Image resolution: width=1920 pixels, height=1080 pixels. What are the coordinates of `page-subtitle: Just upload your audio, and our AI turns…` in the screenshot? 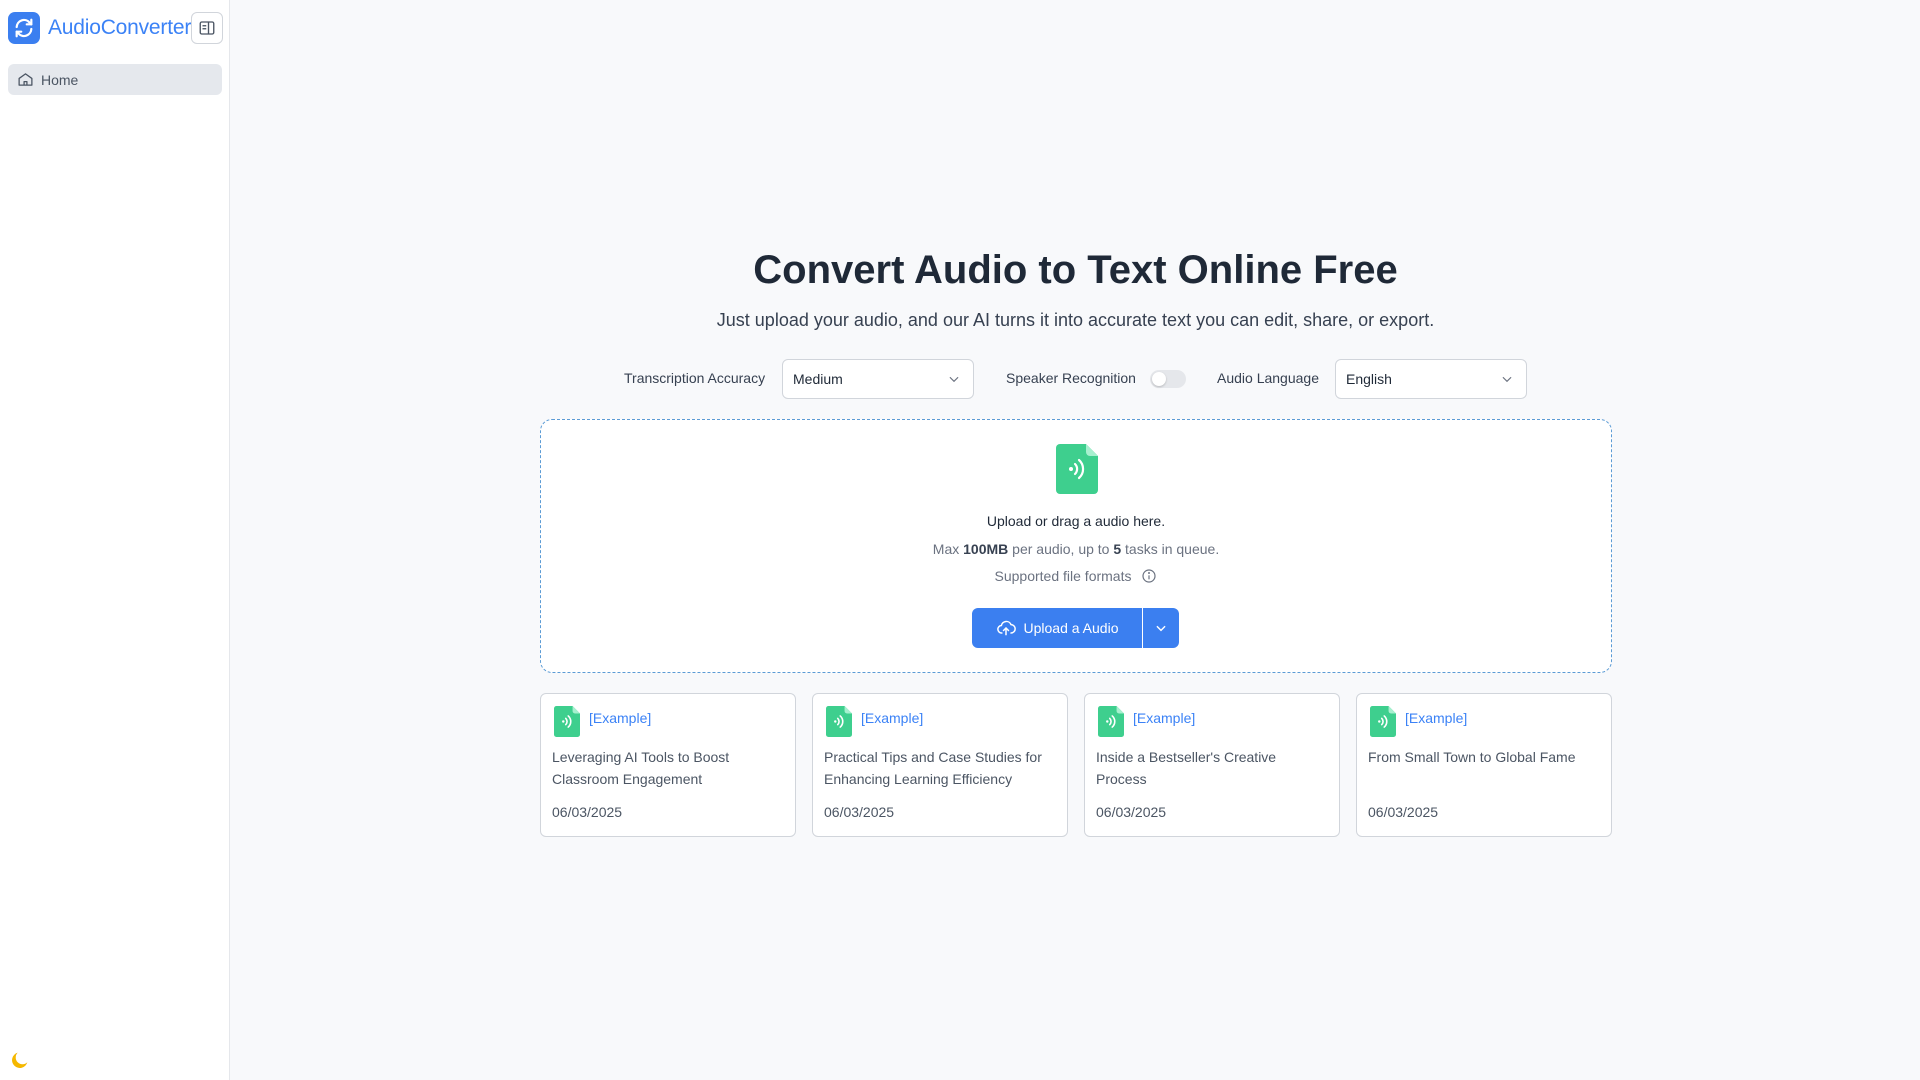 It's located at (1075, 320).